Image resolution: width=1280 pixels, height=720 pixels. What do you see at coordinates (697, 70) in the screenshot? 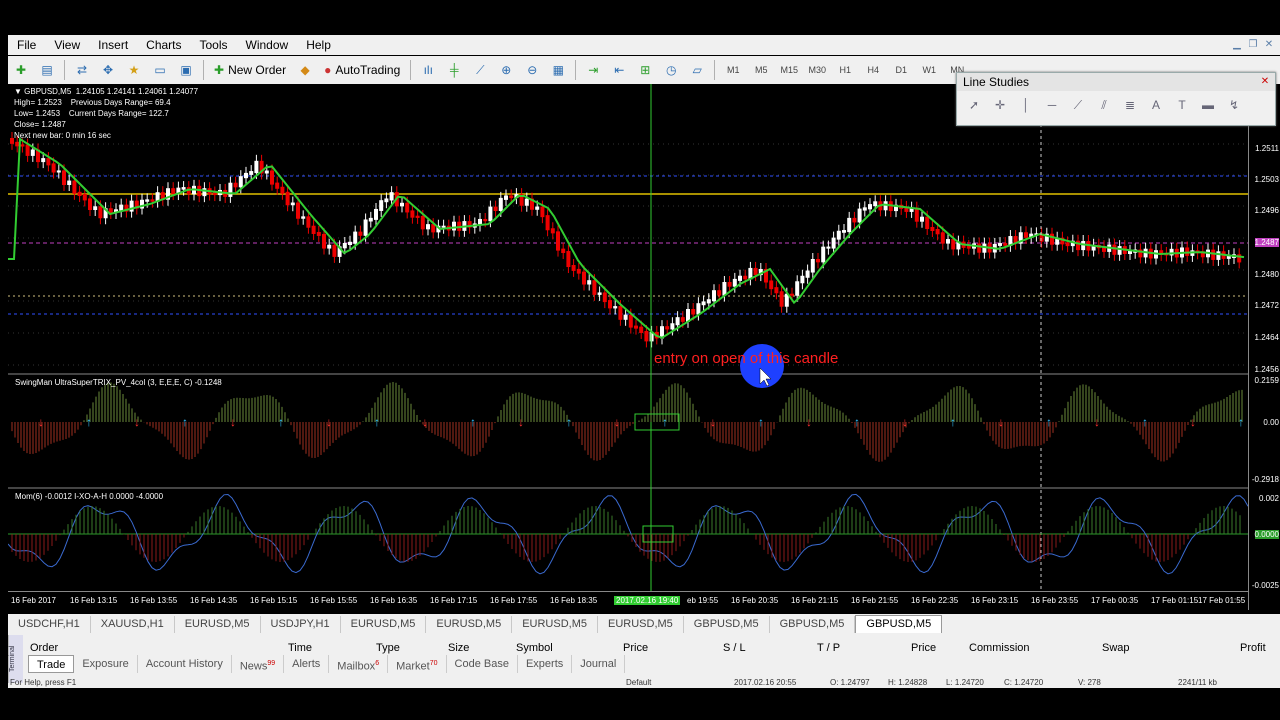
I see `templates-icon: ▱` at bounding box center [697, 70].